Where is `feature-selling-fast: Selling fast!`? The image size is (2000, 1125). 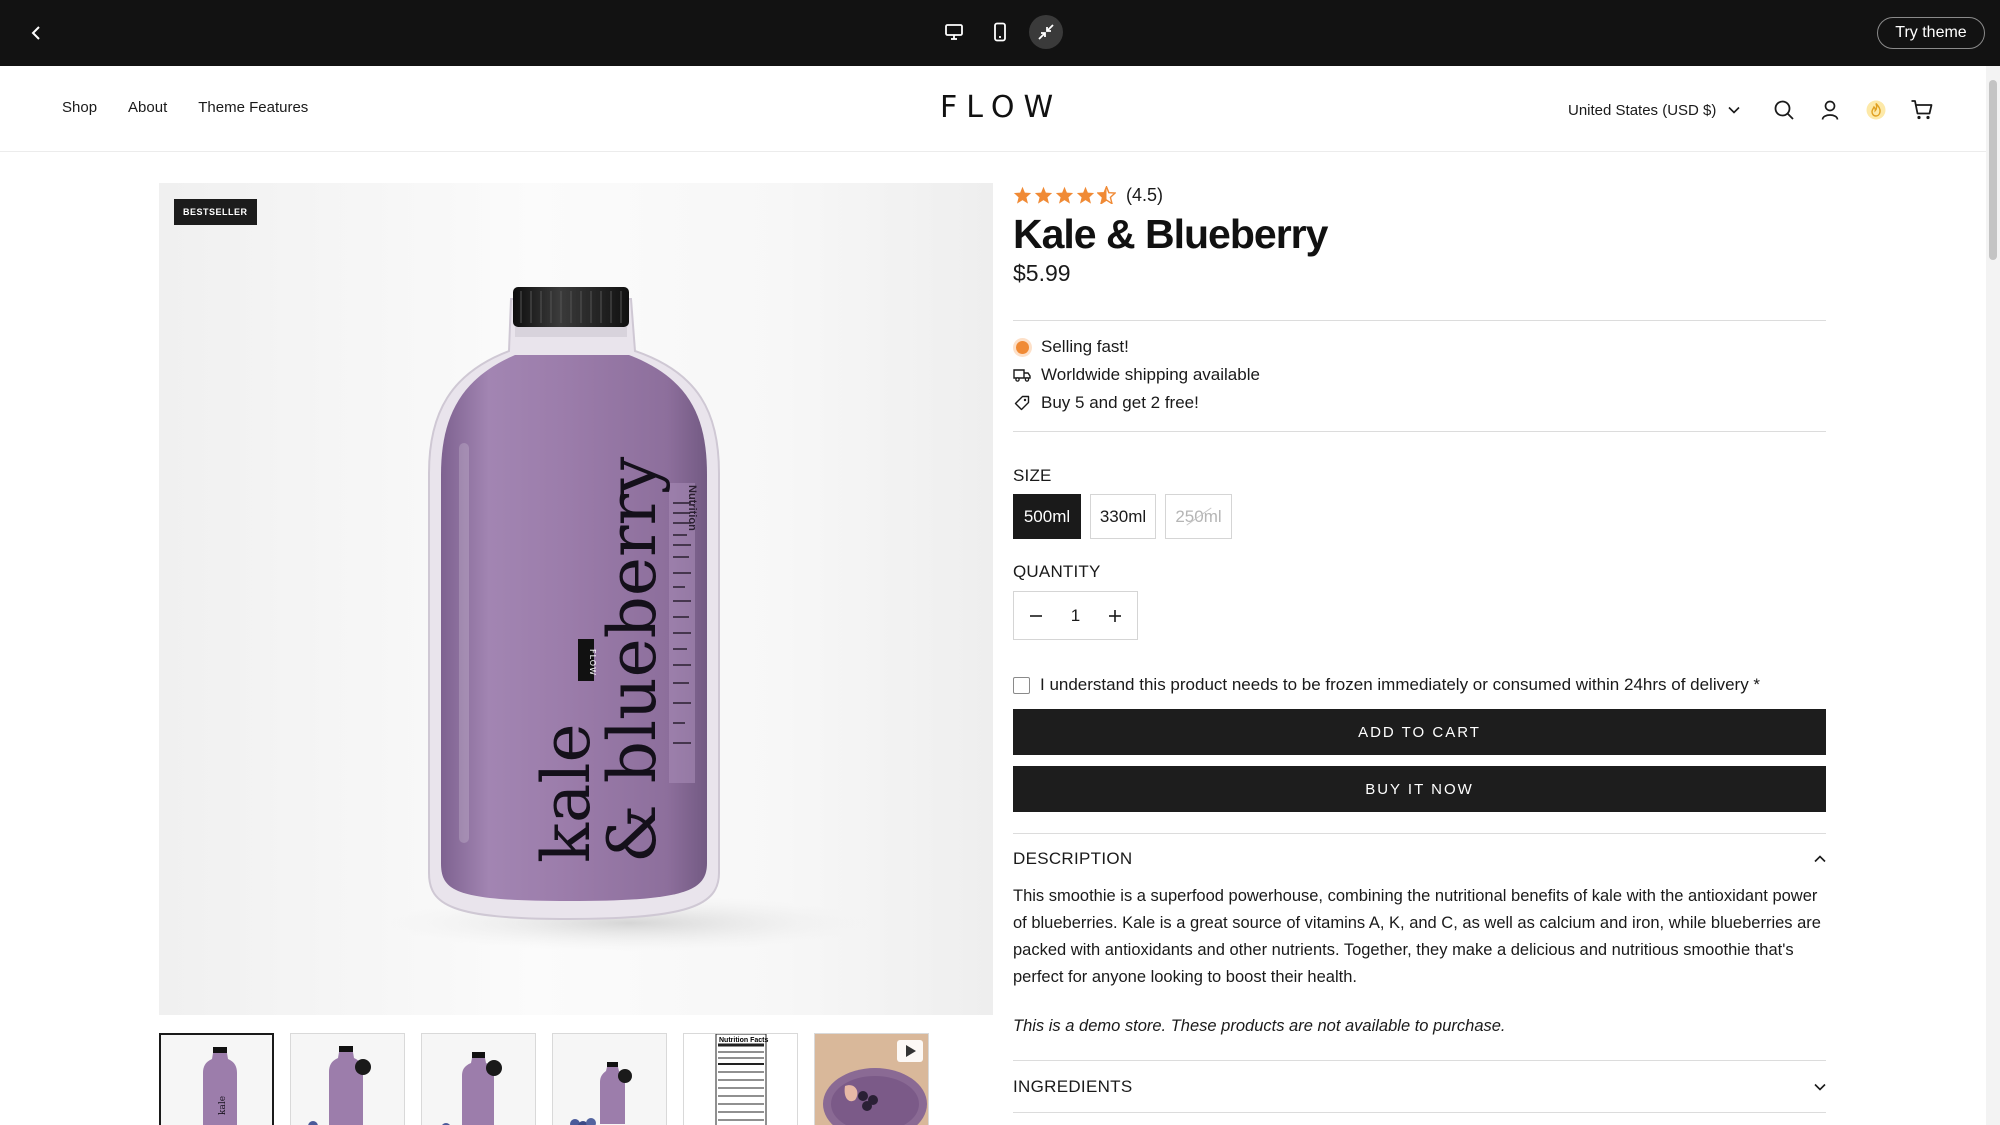 feature-selling-fast: Selling fast! is located at coordinates (1071, 347).